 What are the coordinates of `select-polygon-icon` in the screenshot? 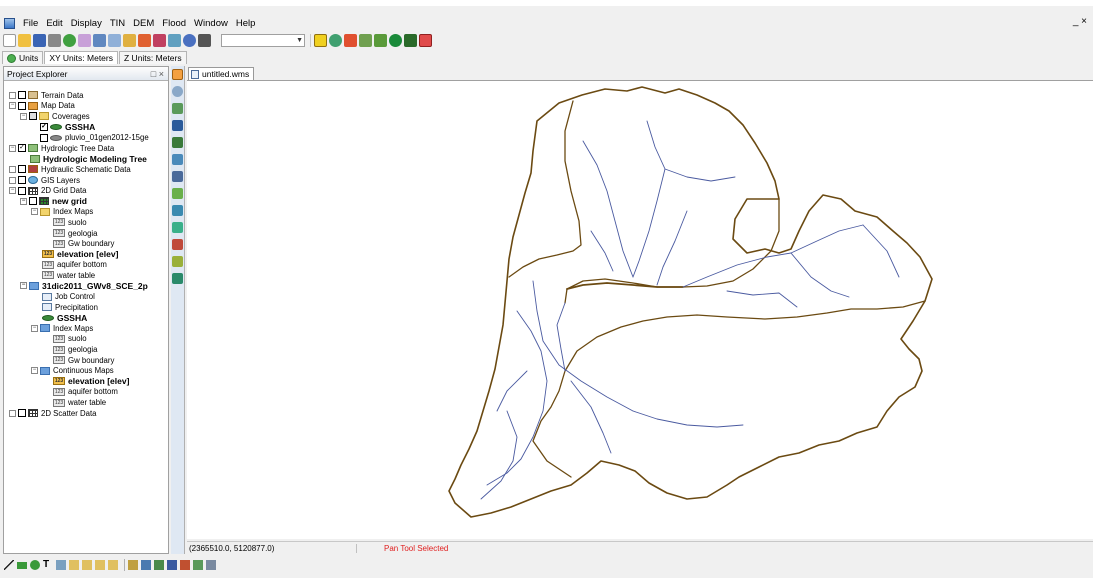 It's located at (177, 193).